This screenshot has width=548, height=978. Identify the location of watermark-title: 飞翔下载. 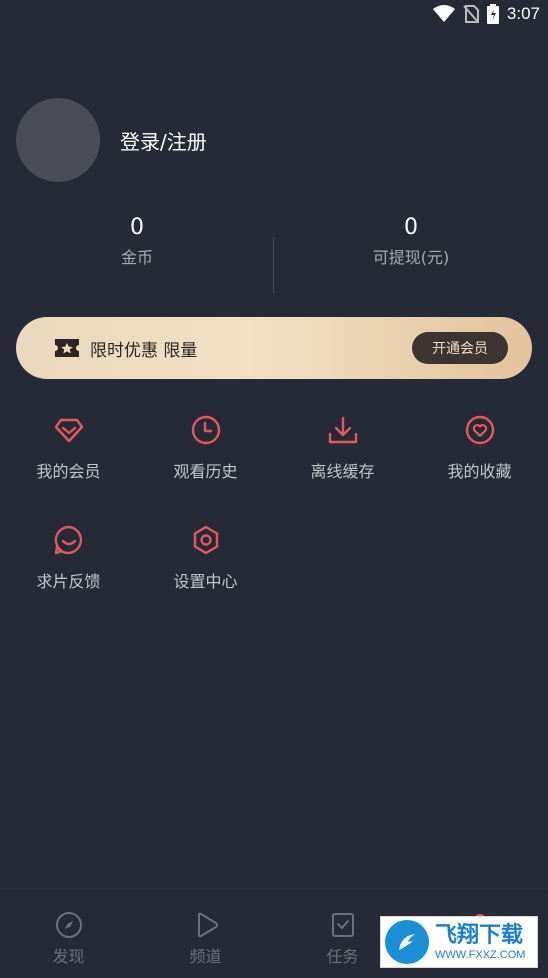
(479, 935).